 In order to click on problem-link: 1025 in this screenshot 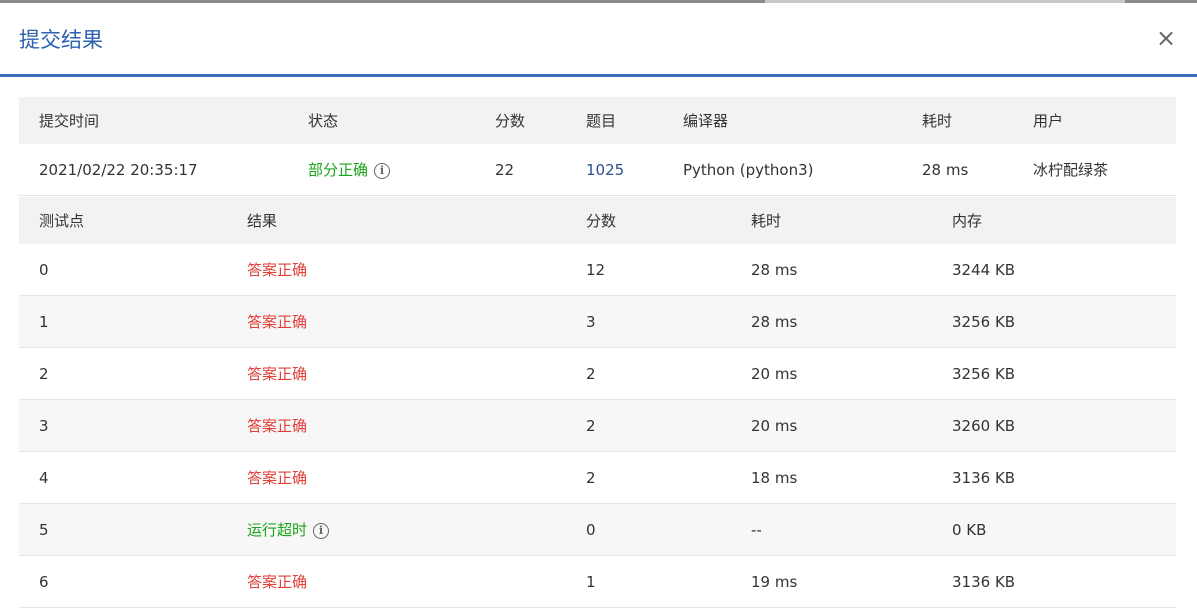, I will do `click(605, 170)`.